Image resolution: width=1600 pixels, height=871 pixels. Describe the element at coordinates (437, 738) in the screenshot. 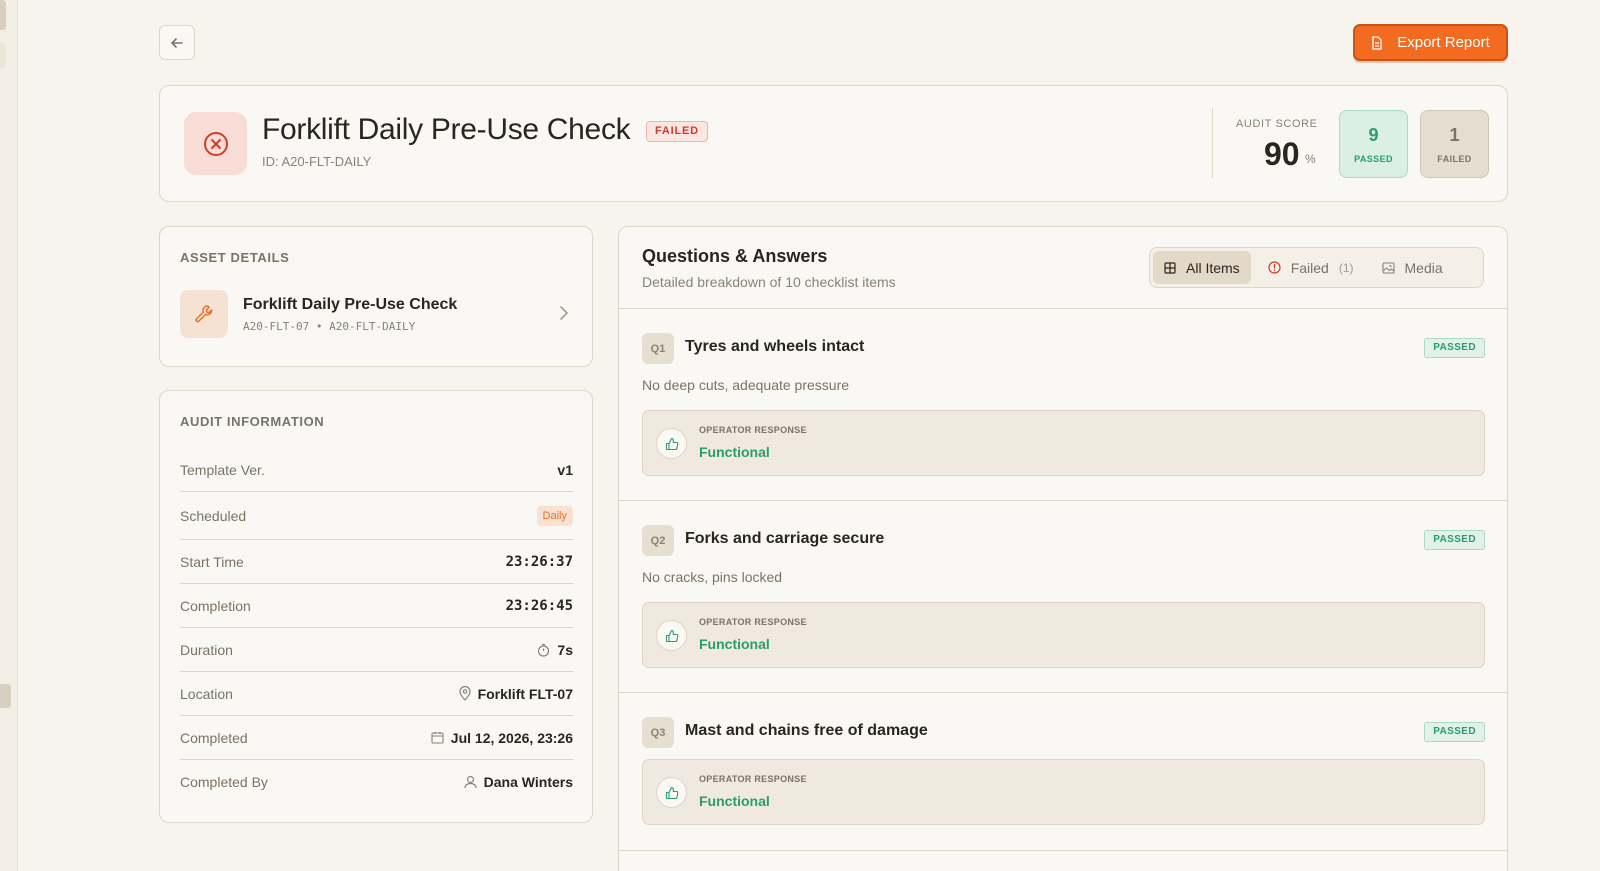

I see `calendar-icon` at that location.